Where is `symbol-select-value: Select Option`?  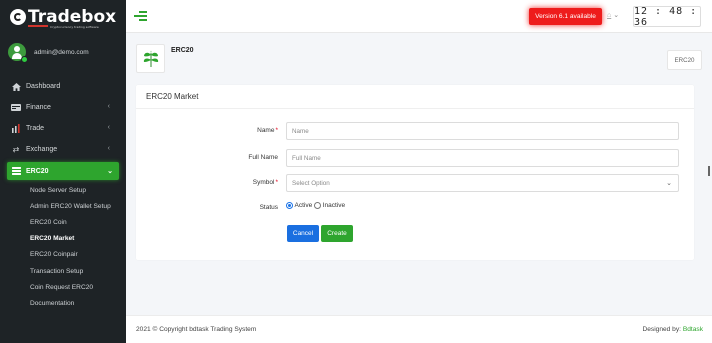 symbol-select-value: Select Option is located at coordinates (311, 183).